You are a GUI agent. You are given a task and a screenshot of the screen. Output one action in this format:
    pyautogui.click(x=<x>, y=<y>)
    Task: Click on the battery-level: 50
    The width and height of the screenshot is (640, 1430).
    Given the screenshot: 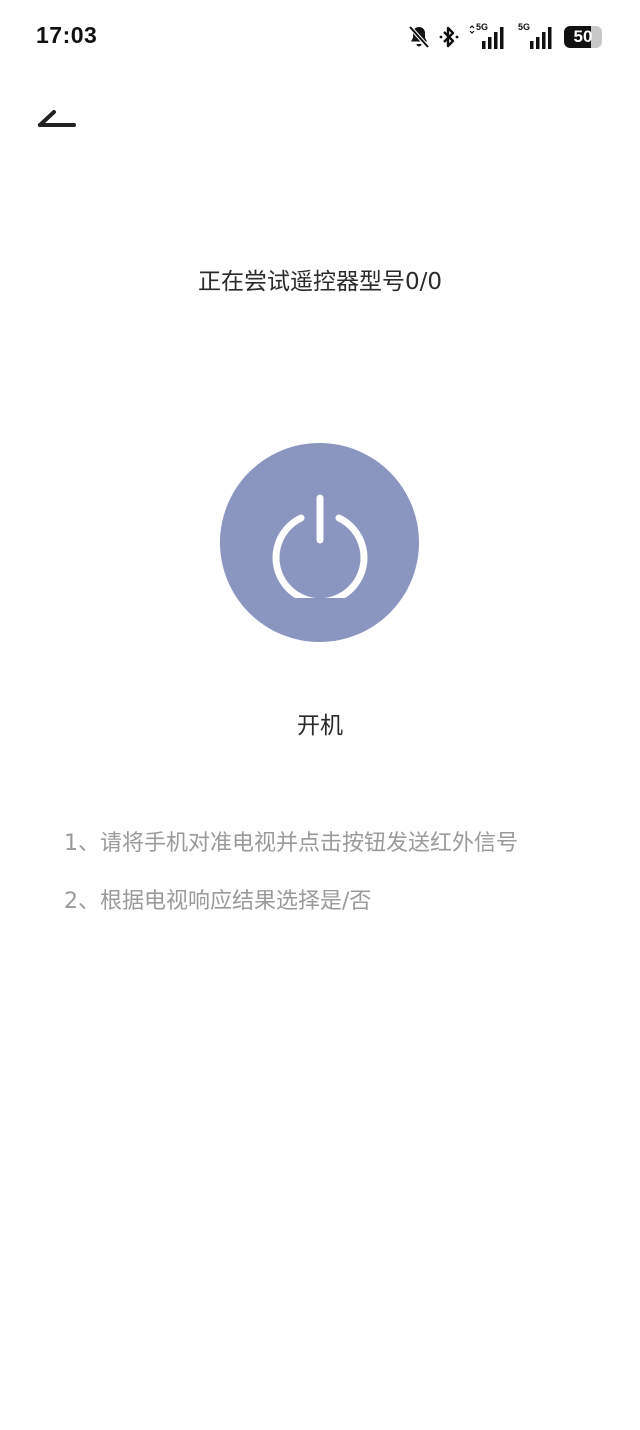 What is the action you would take?
    pyautogui.click(x=583, y=36)
    